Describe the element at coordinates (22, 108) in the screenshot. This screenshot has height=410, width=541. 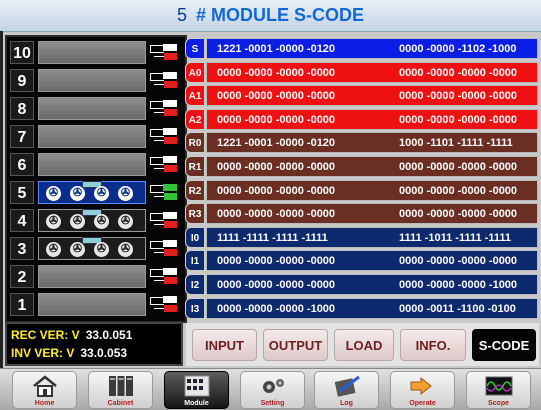
I see `slot-number: 8` at that location.